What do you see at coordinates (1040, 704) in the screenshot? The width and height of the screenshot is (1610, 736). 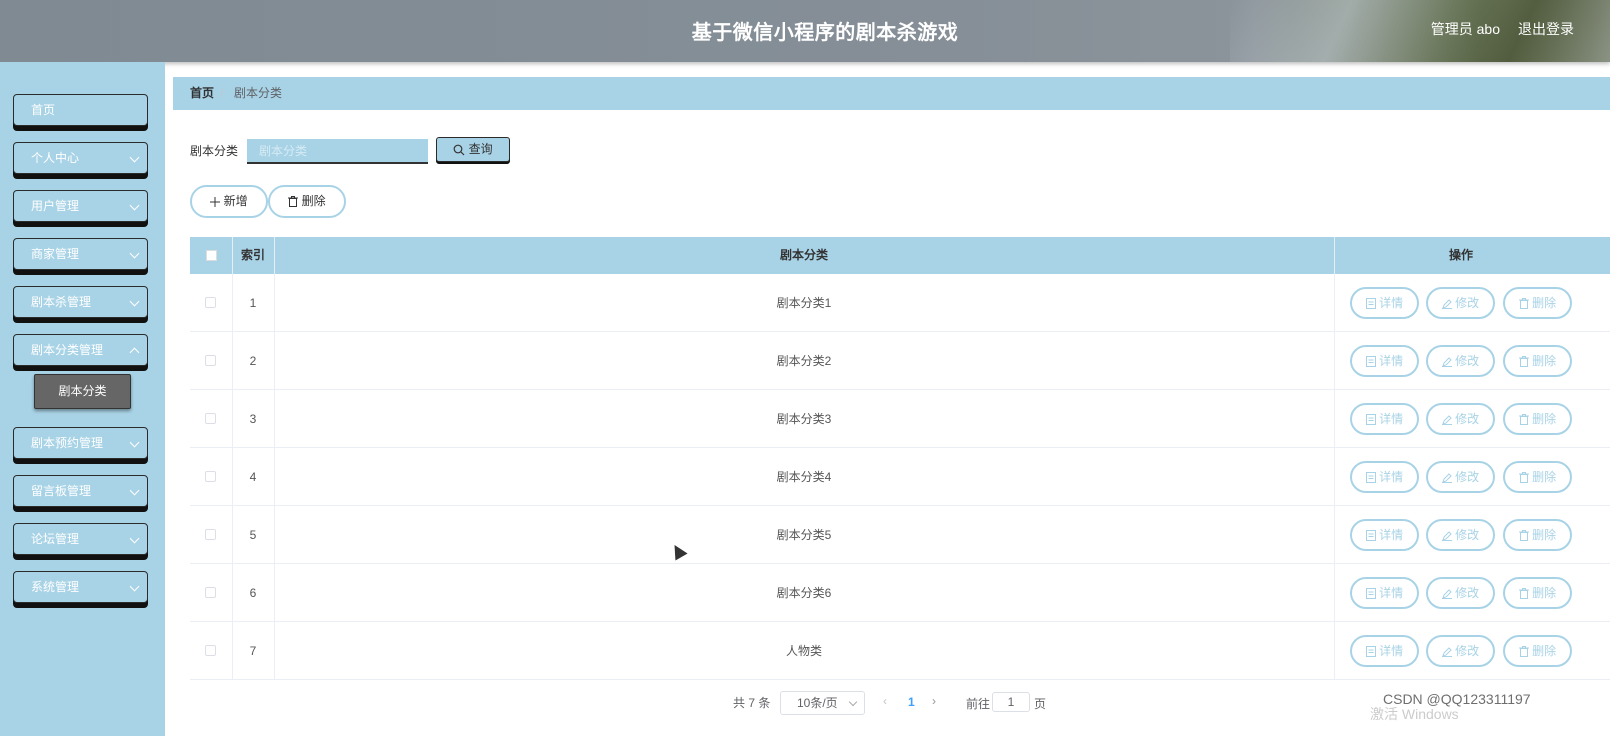 I see `page-suffix: 页` at bounding box center [1040, 704].